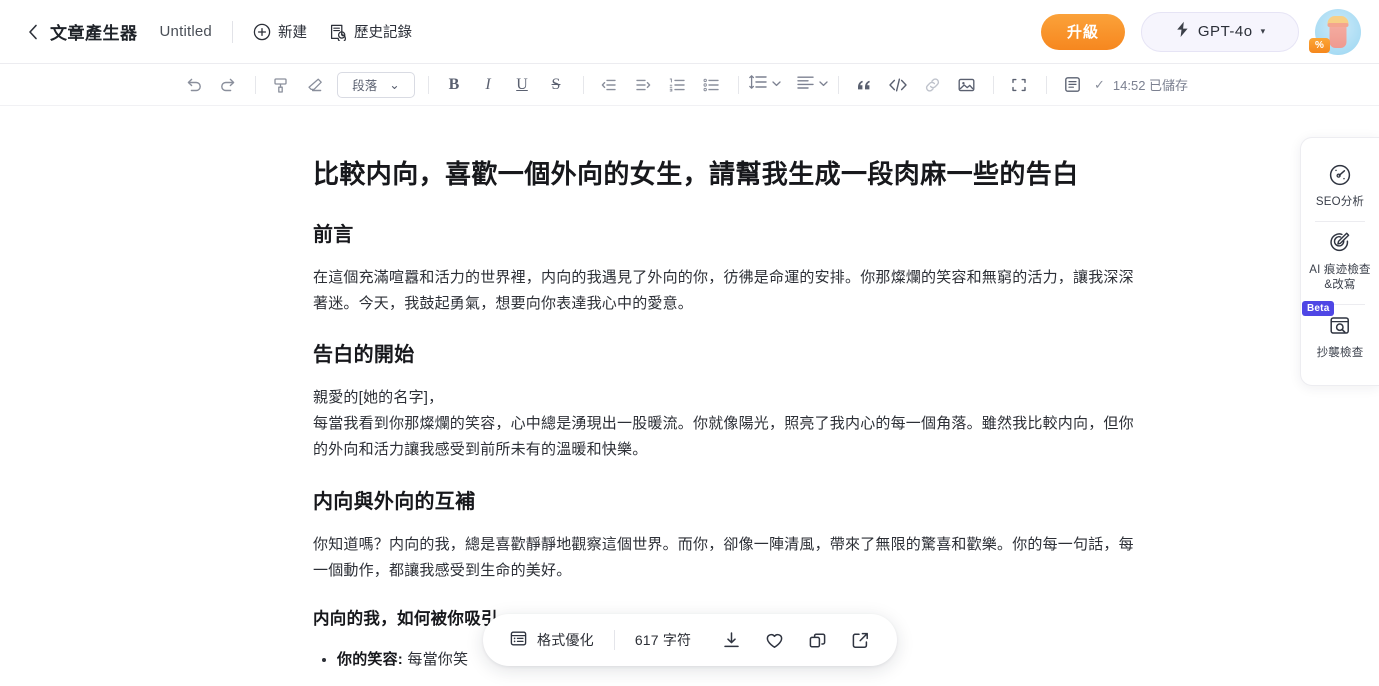  What do you see at coordinates (522, 85) in the screenshot?
I see `underline-button: U` at bounding box center [522, 85].